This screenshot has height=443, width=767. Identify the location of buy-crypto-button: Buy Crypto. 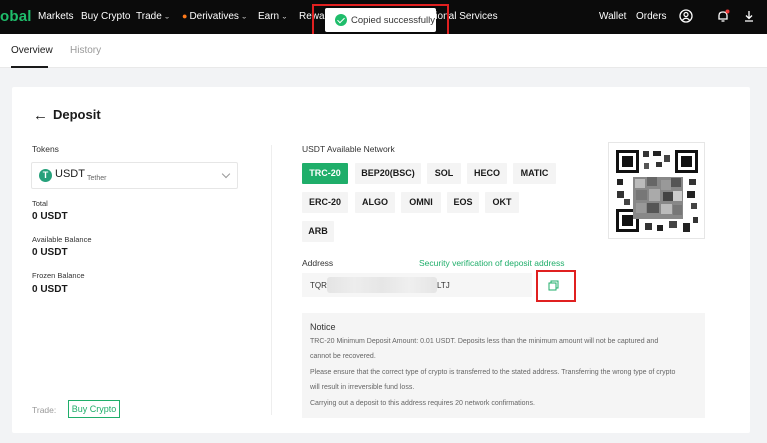
(94, 409).